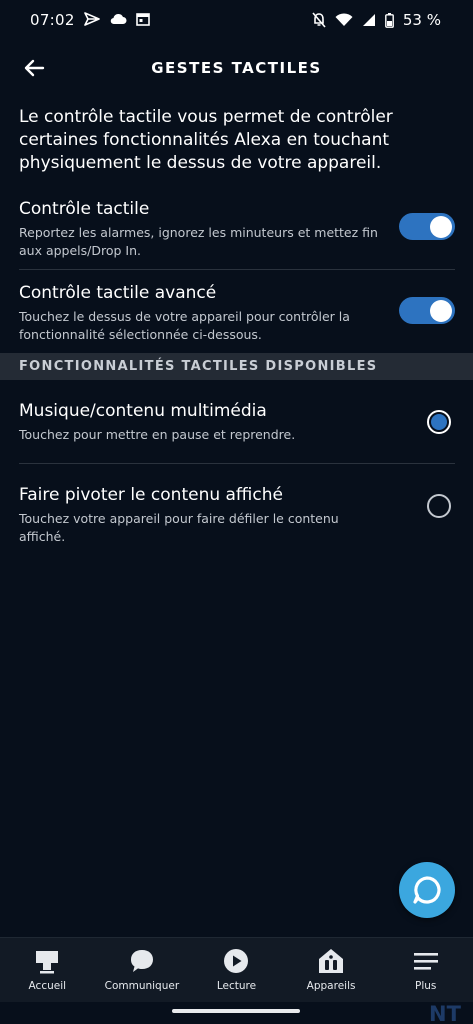 This screenshot has width=473, height=1024. What do you see at coordinates (421, 20) in the screenshot?
I see `battery-percent: 53 %` at bounding box center [421, 20].